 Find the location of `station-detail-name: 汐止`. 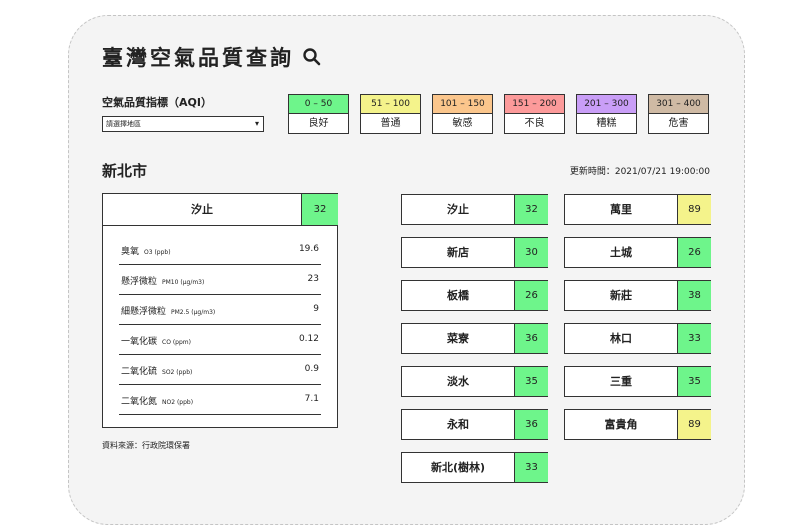

station-detail-name: 汐止 is located at coordinates (202, 209).